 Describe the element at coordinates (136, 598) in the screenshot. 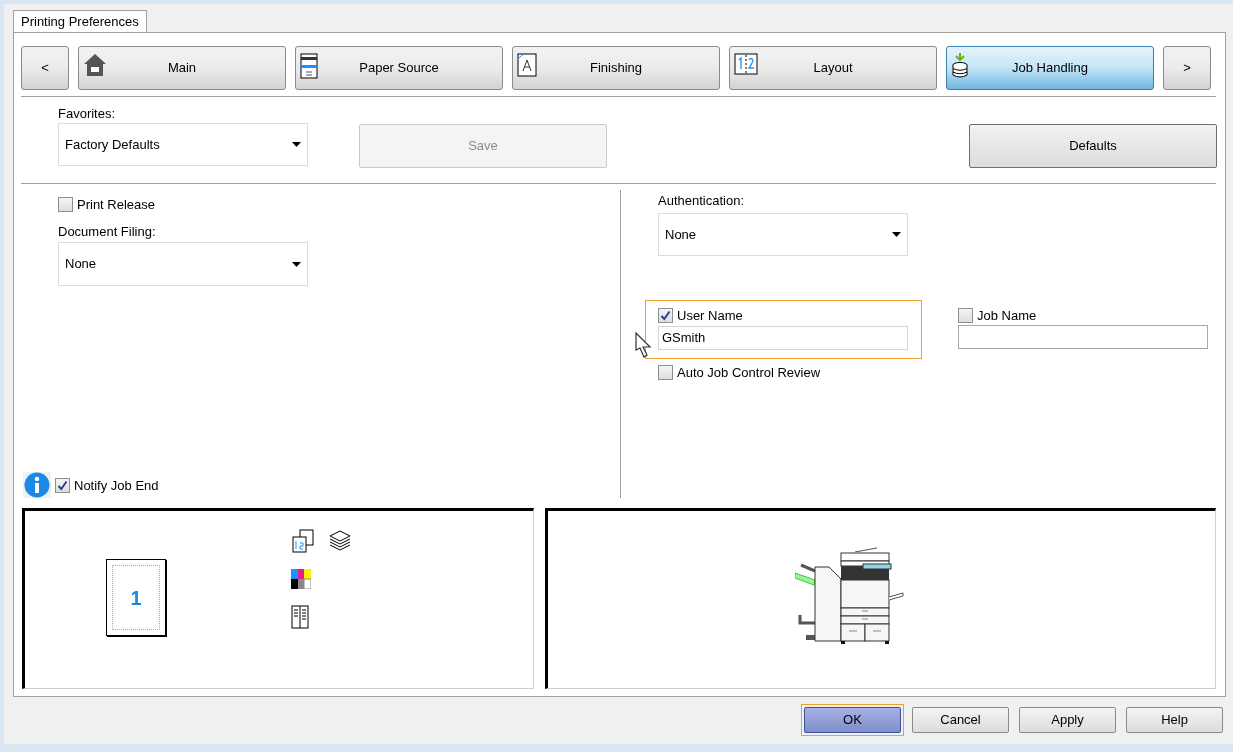

I see `page-number: 1` at that location.